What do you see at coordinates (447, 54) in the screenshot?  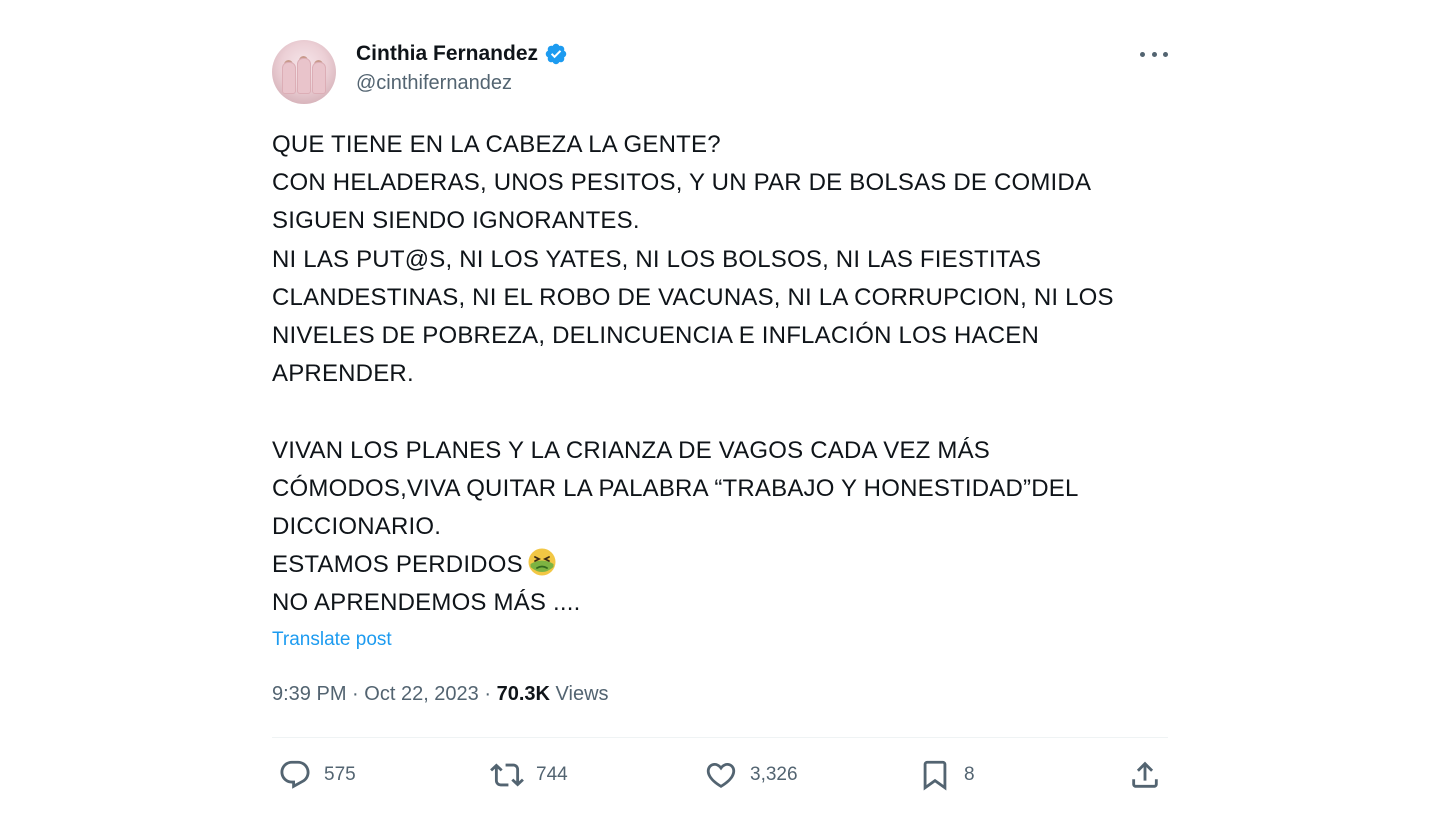 I see `author-display-name: Cinthia Fernandez` at bounding box center [447, 54].